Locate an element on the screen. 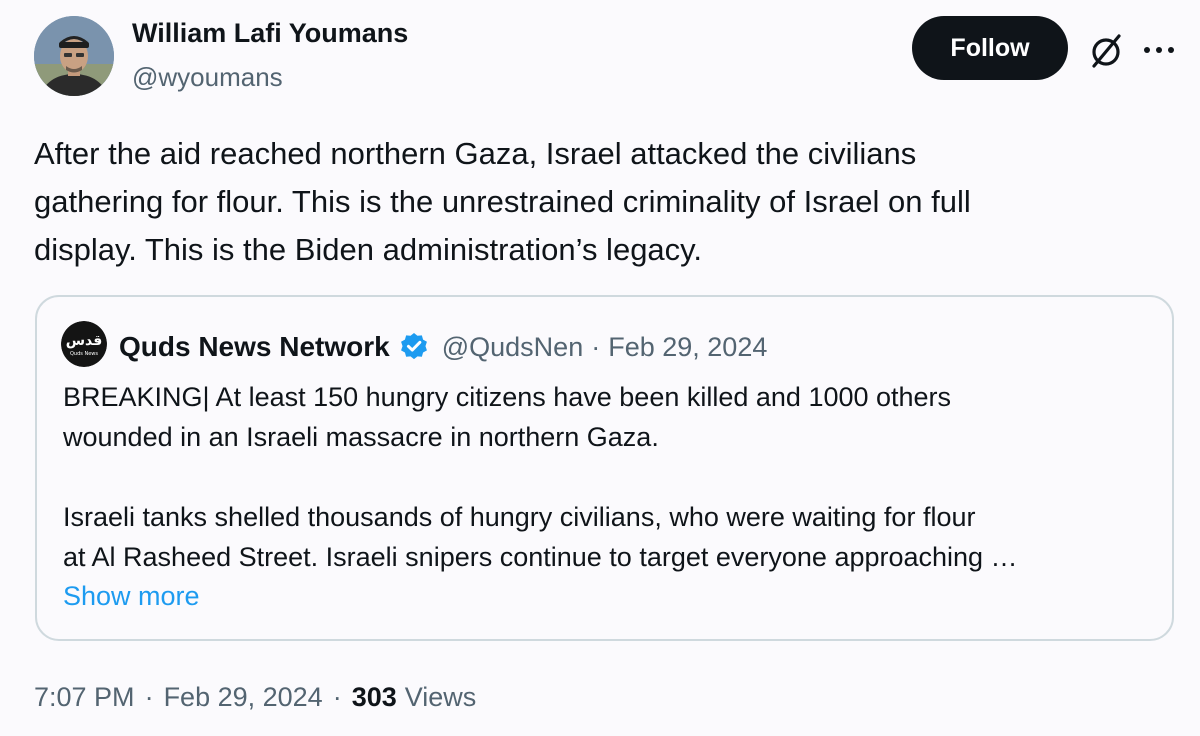 The width and height of the screenshot is (1200, 736). tweet-time: 7:07 PM is located at coordinates (84, 697).